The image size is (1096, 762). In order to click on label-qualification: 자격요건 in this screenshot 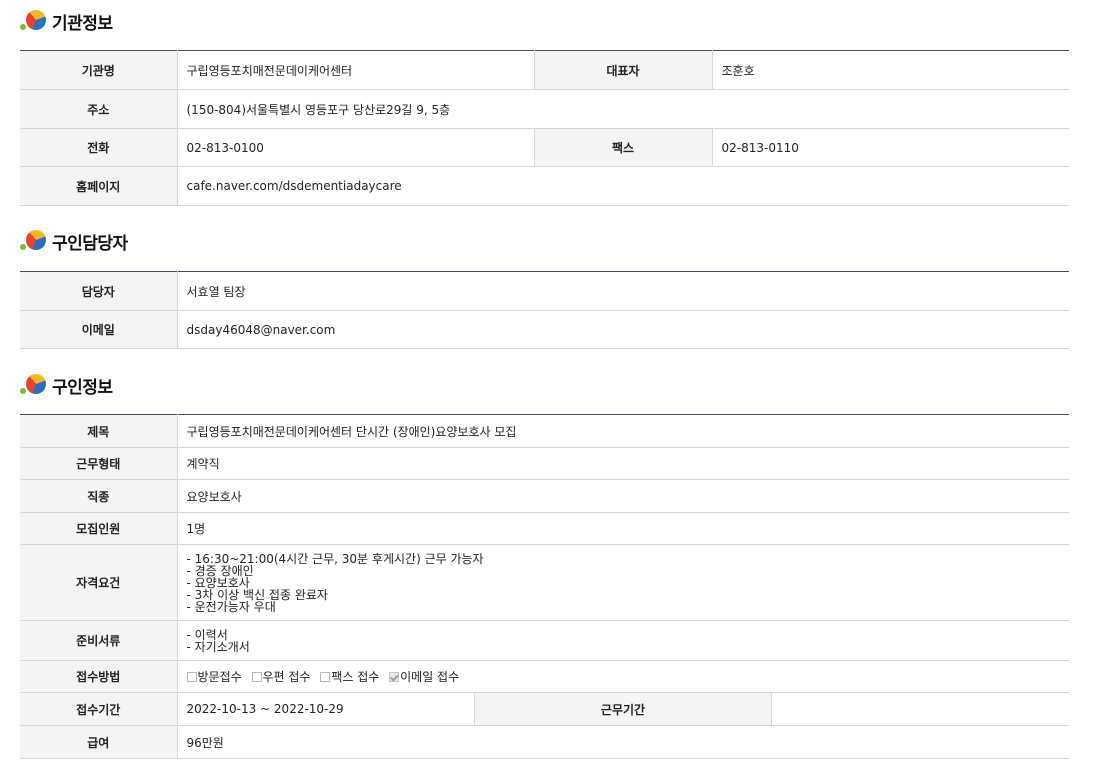, I will do `click(99, 582)`.